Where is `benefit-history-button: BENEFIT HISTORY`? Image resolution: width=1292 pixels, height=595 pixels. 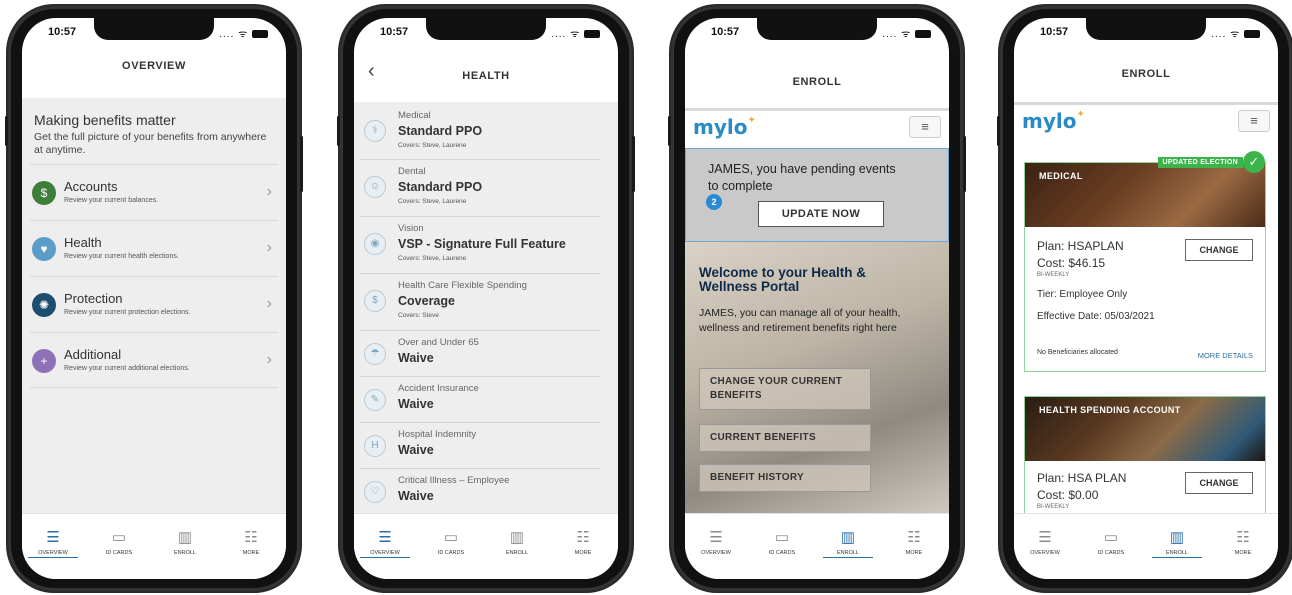 benefit-history-button: BENEFIT HISTORY is located at coordinates (785, 478).